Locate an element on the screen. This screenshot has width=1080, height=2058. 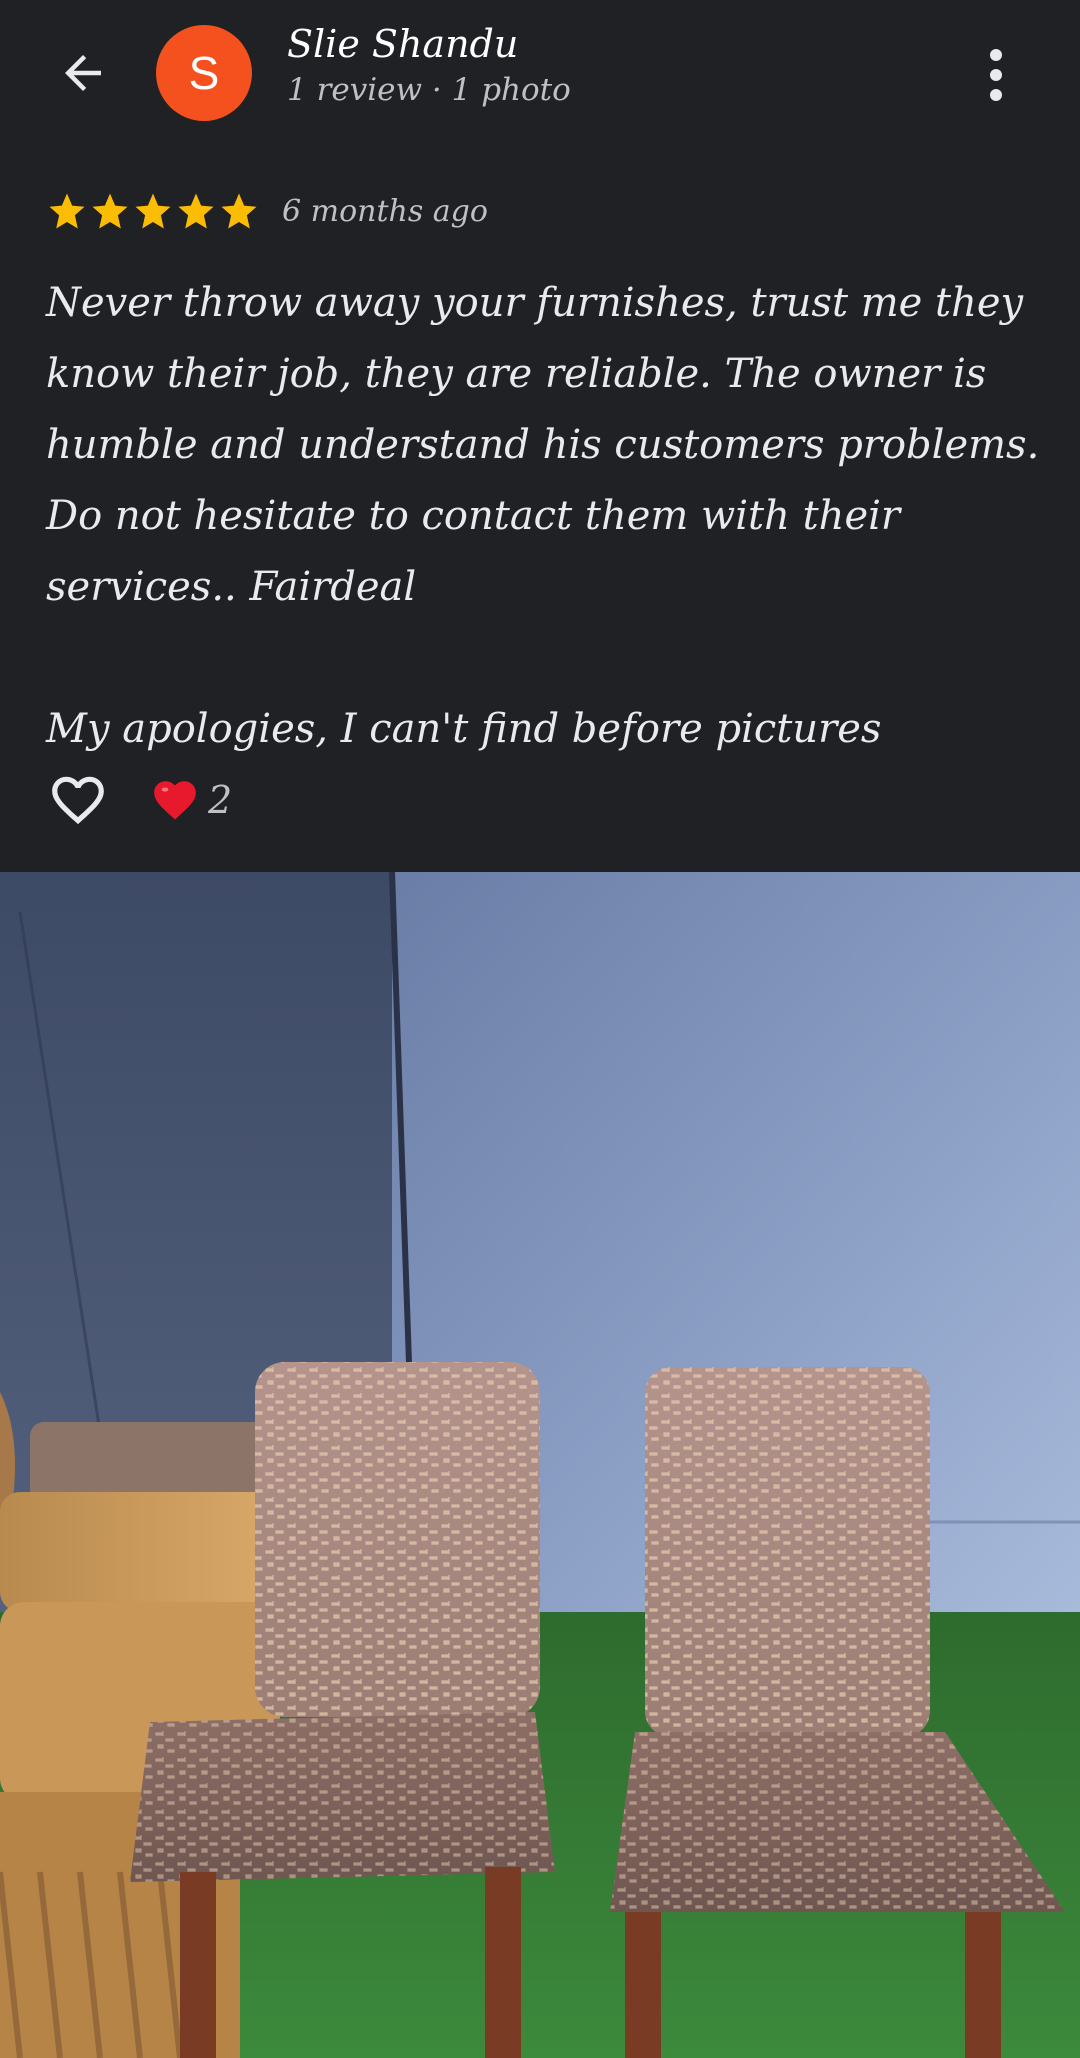
more-options-button is located at coordinates (996, 75).